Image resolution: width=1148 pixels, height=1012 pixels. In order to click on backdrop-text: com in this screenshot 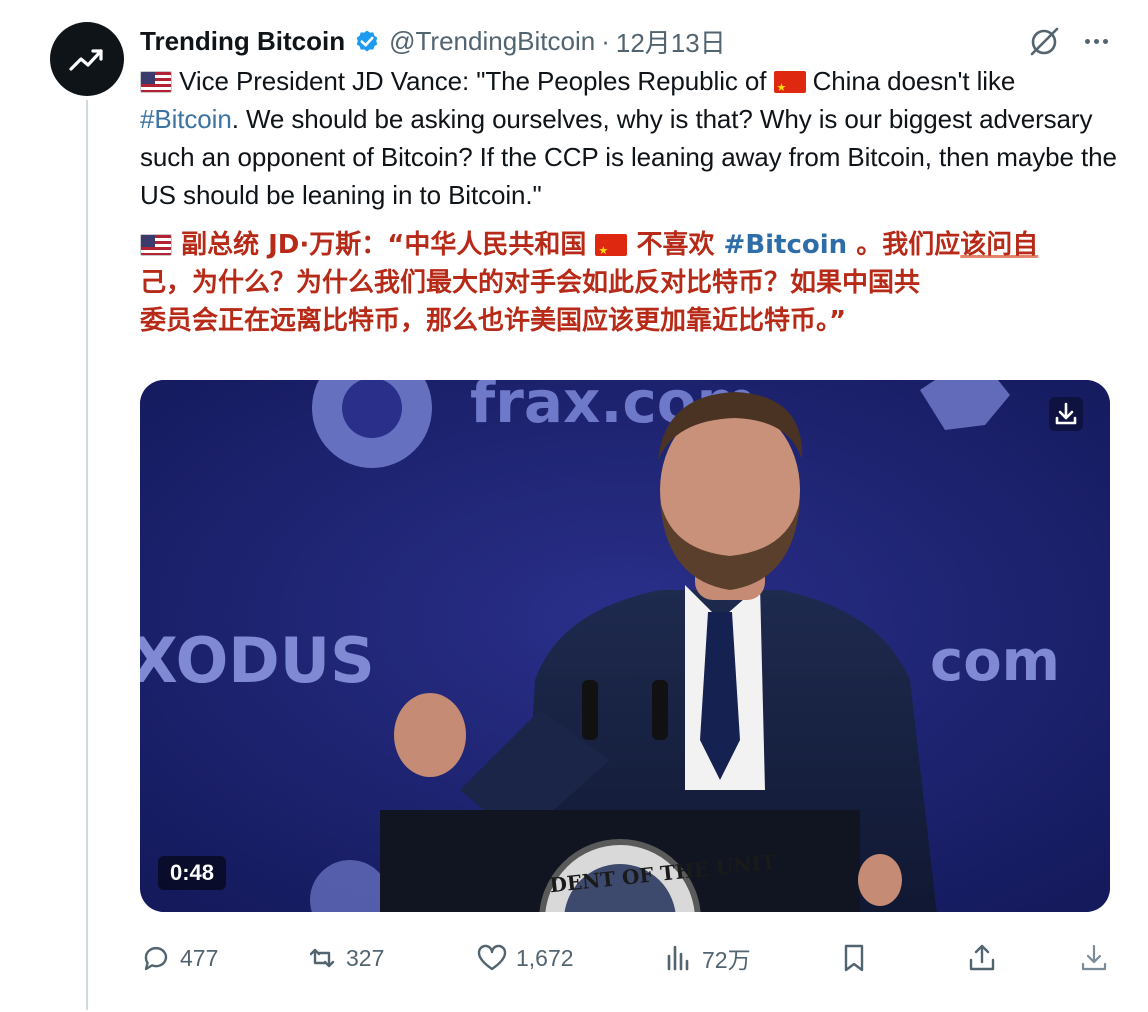, I will do `click(995, 661)`.